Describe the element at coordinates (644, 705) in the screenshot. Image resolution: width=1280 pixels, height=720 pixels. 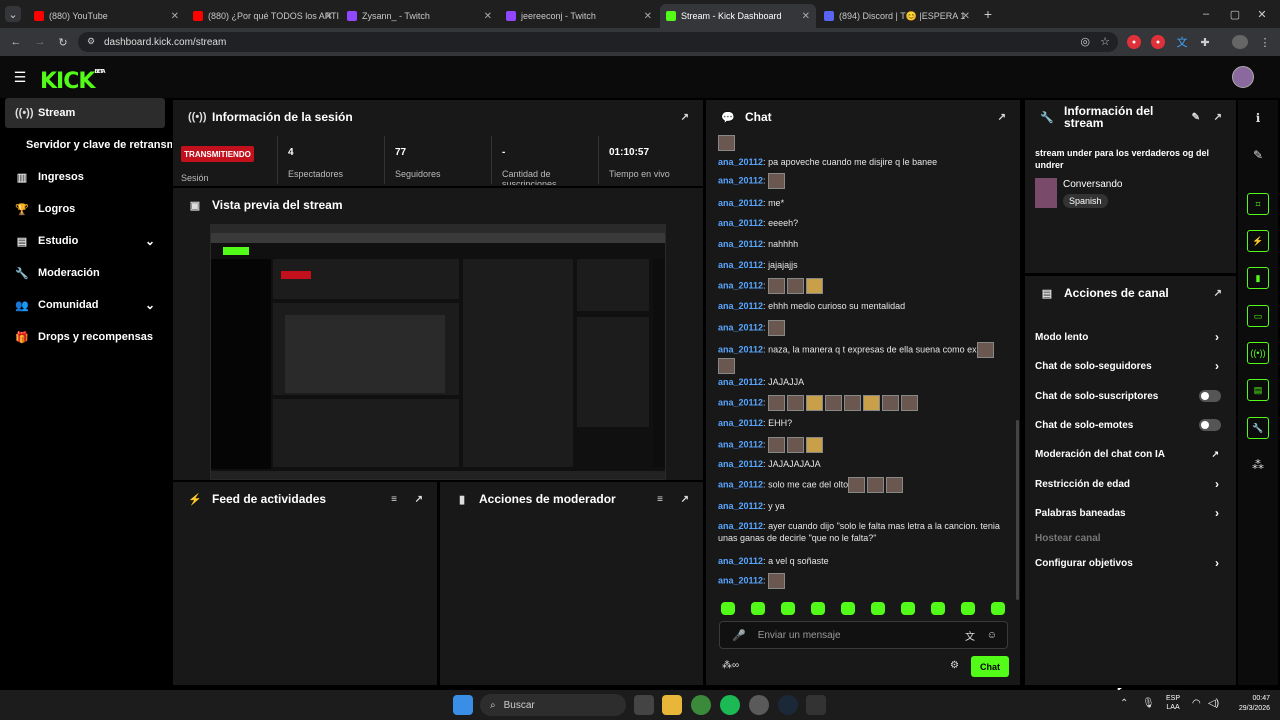
I see `task-view-icon` at that location.